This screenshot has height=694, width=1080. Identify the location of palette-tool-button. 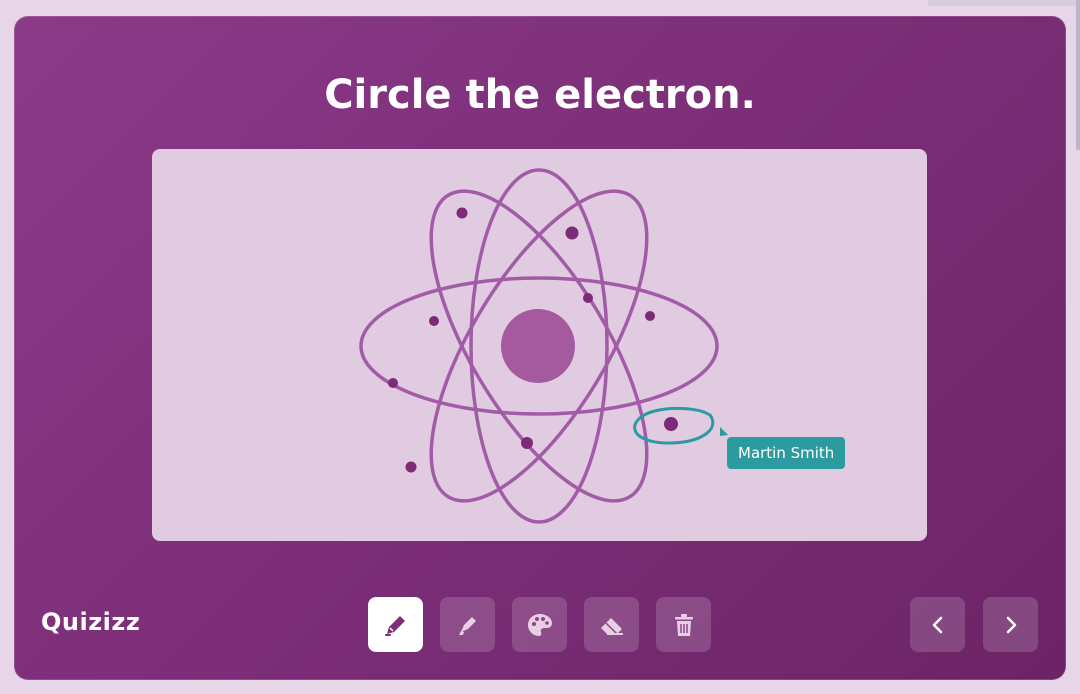
(539, 624).